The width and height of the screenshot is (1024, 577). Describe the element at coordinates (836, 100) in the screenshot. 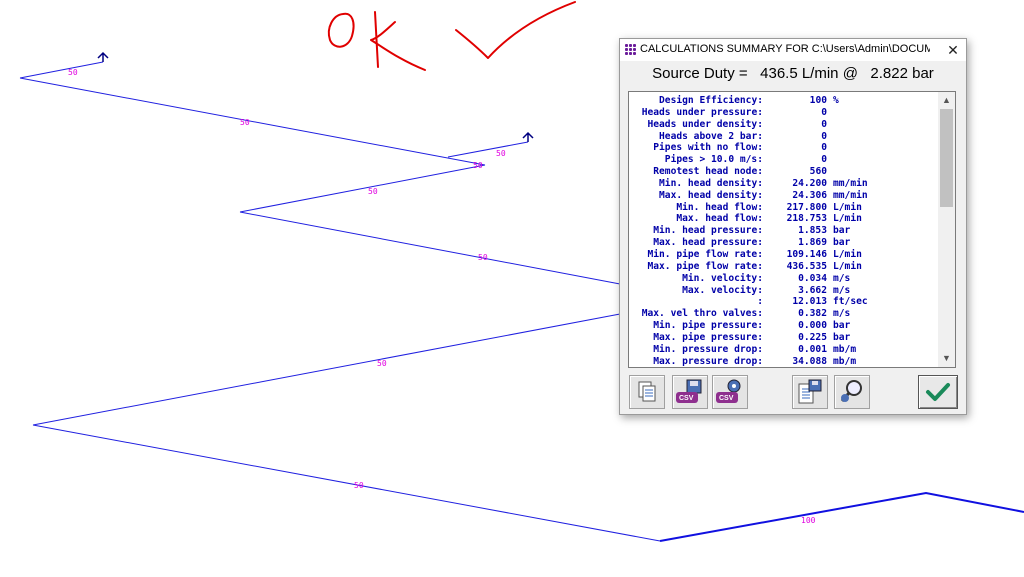

I see `row-unit: %` at that location.